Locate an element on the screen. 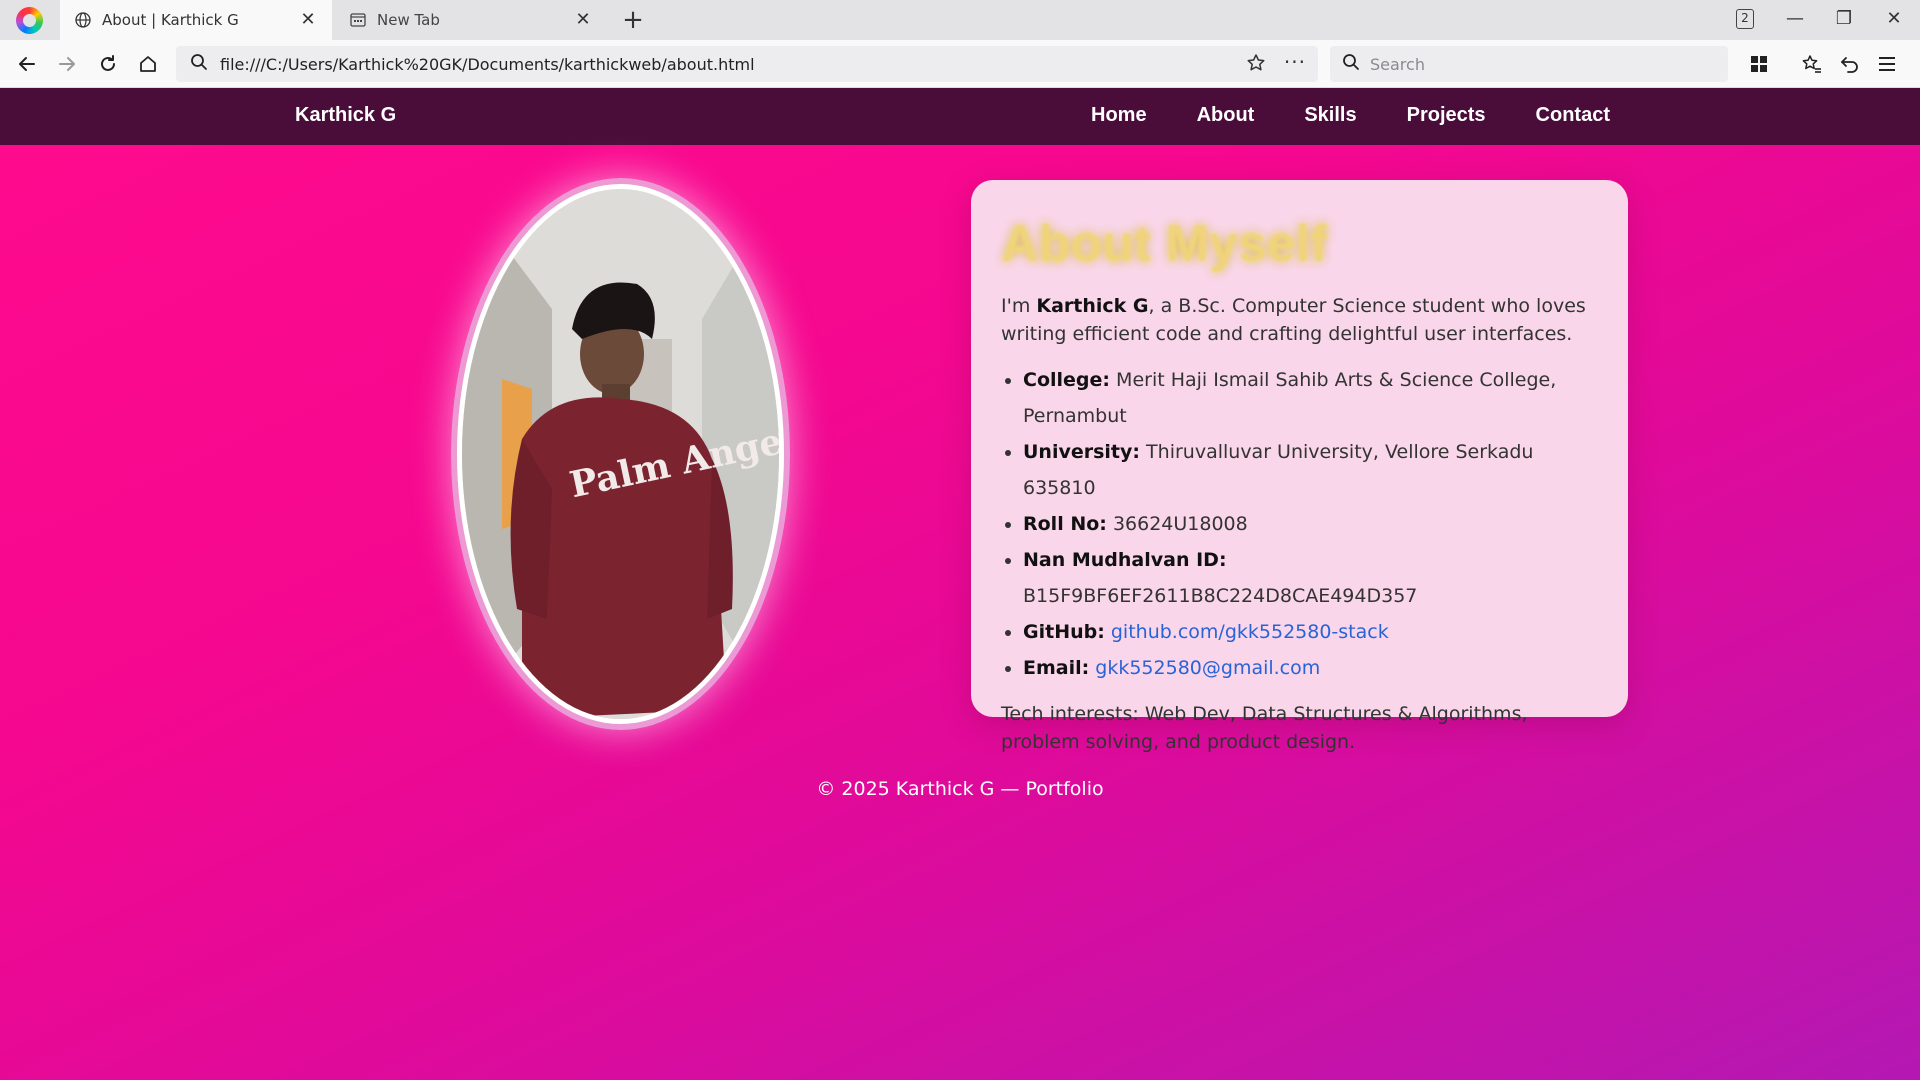 This screenshot has height=1080, width=1920. tab-label: About | Karthick G is located at coordinates (170, 20).